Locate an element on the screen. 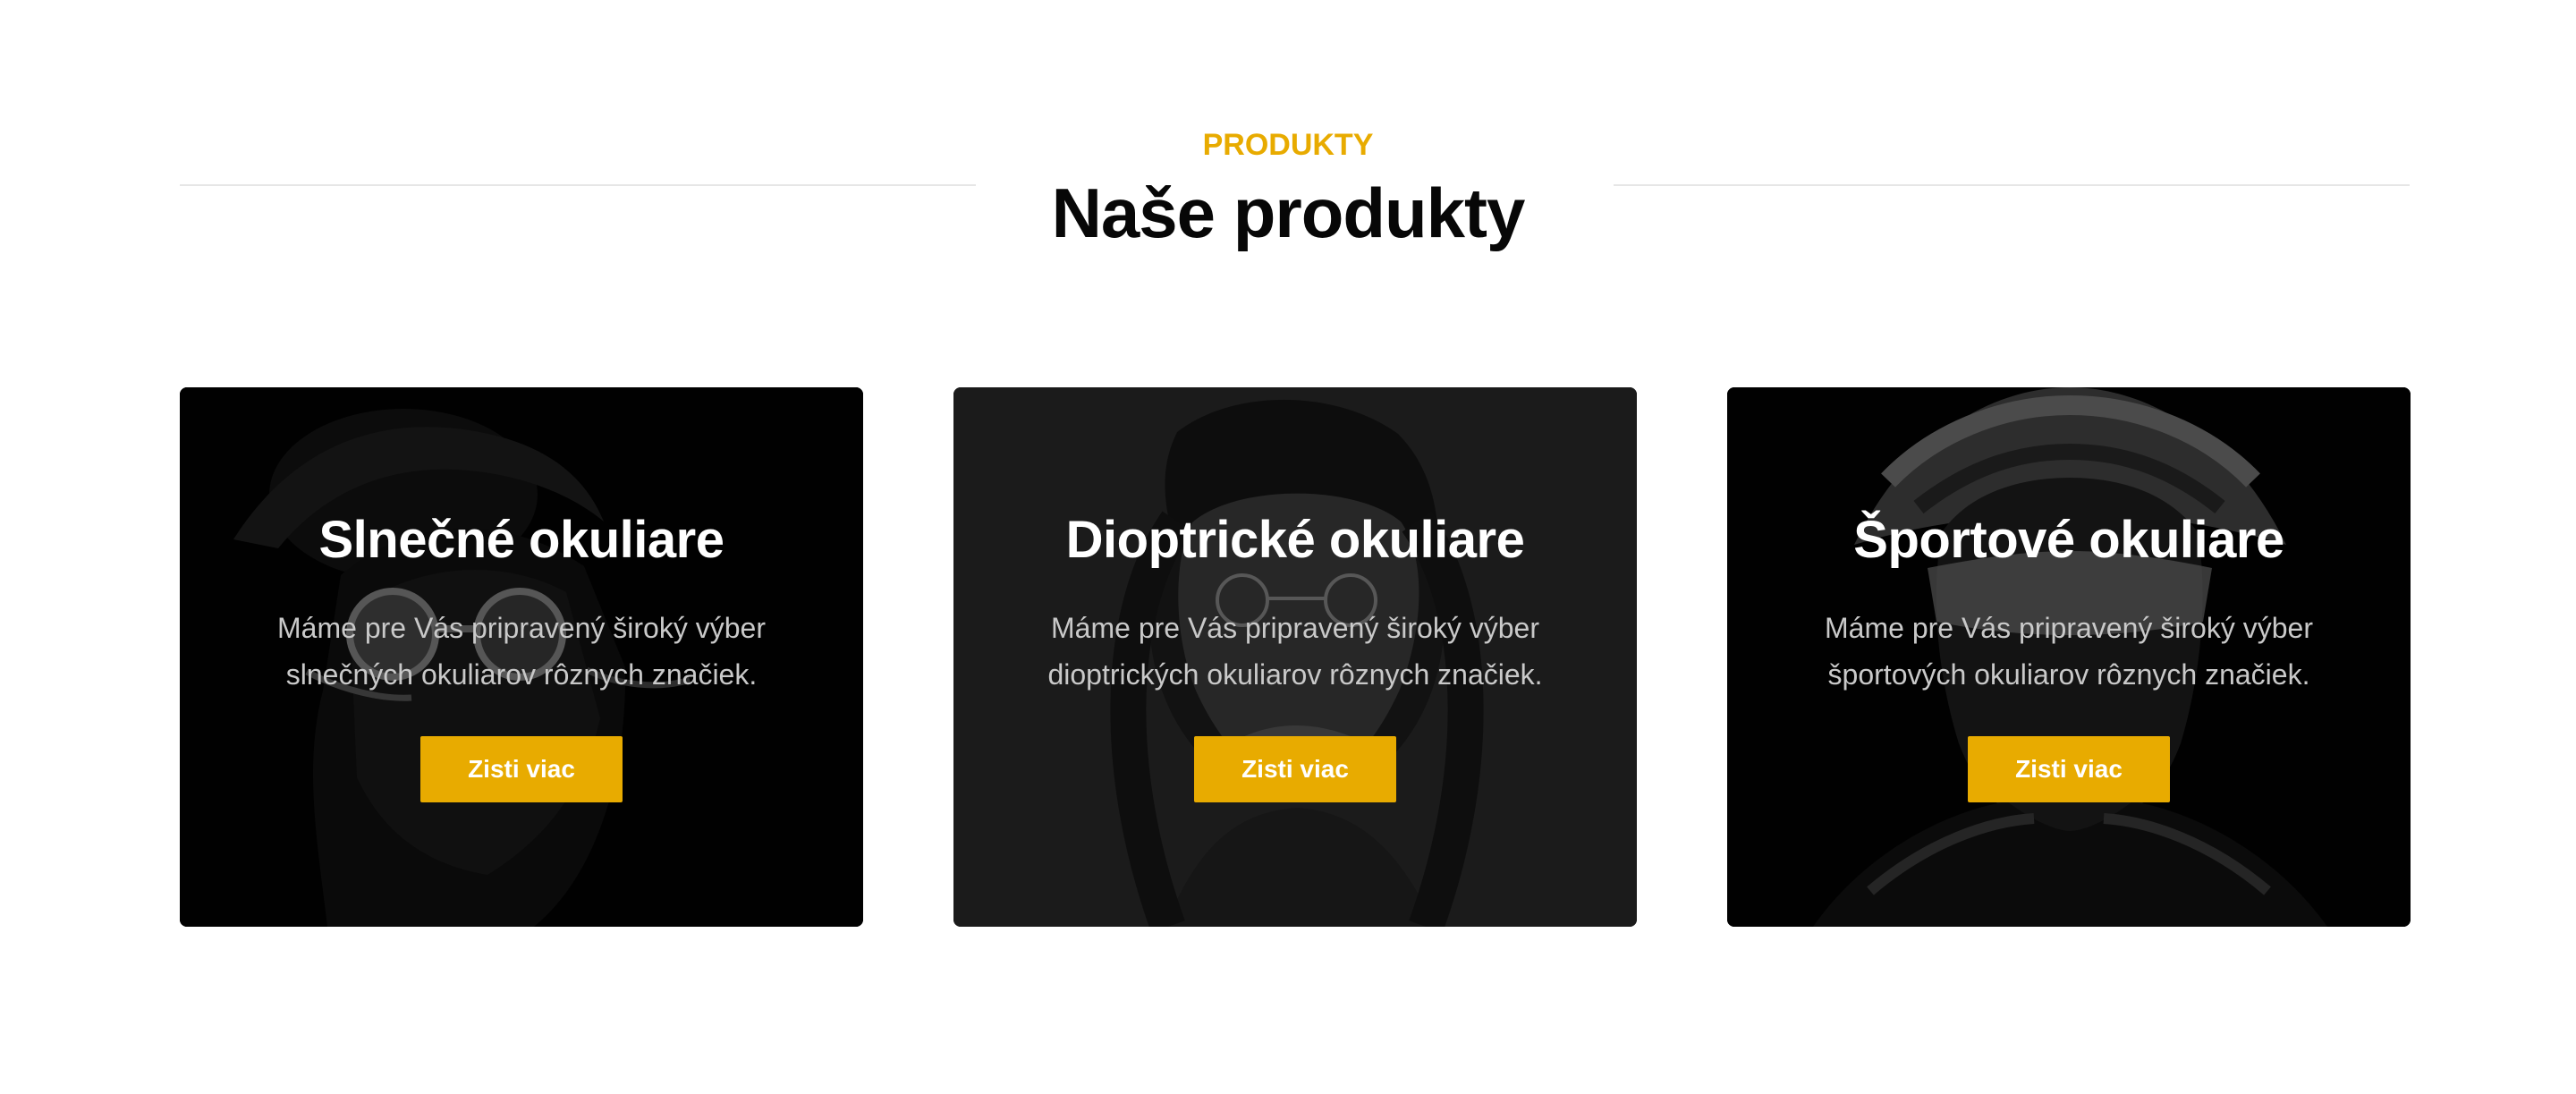 This screenshot has height=1094, width=2576. section-eyebrow: PRODUKTY is located at coordinates (1288, 145).